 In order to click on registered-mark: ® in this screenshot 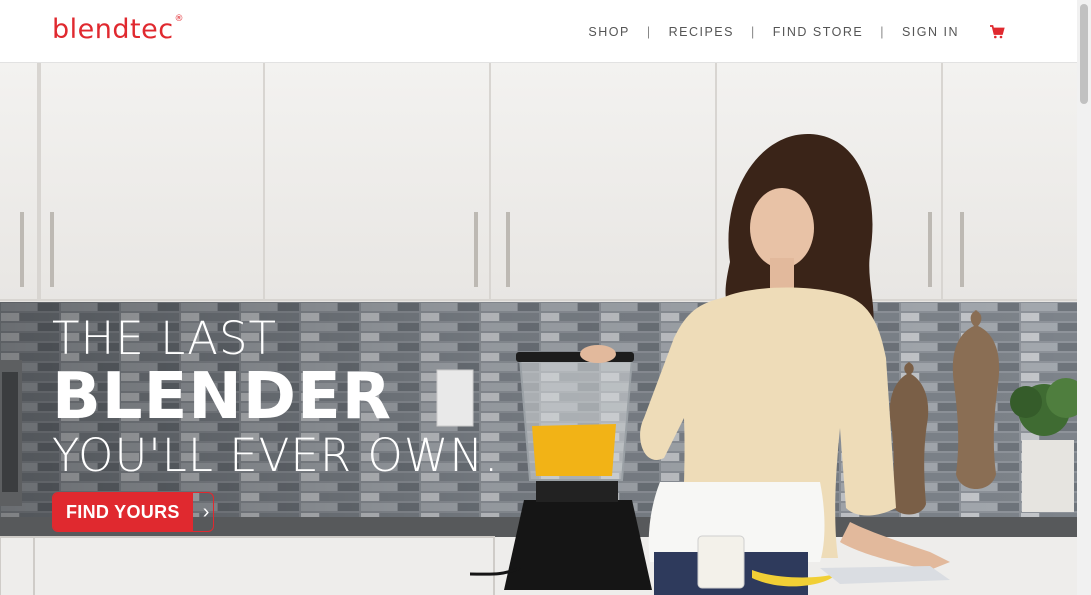, I will do `click(179, 19)`.